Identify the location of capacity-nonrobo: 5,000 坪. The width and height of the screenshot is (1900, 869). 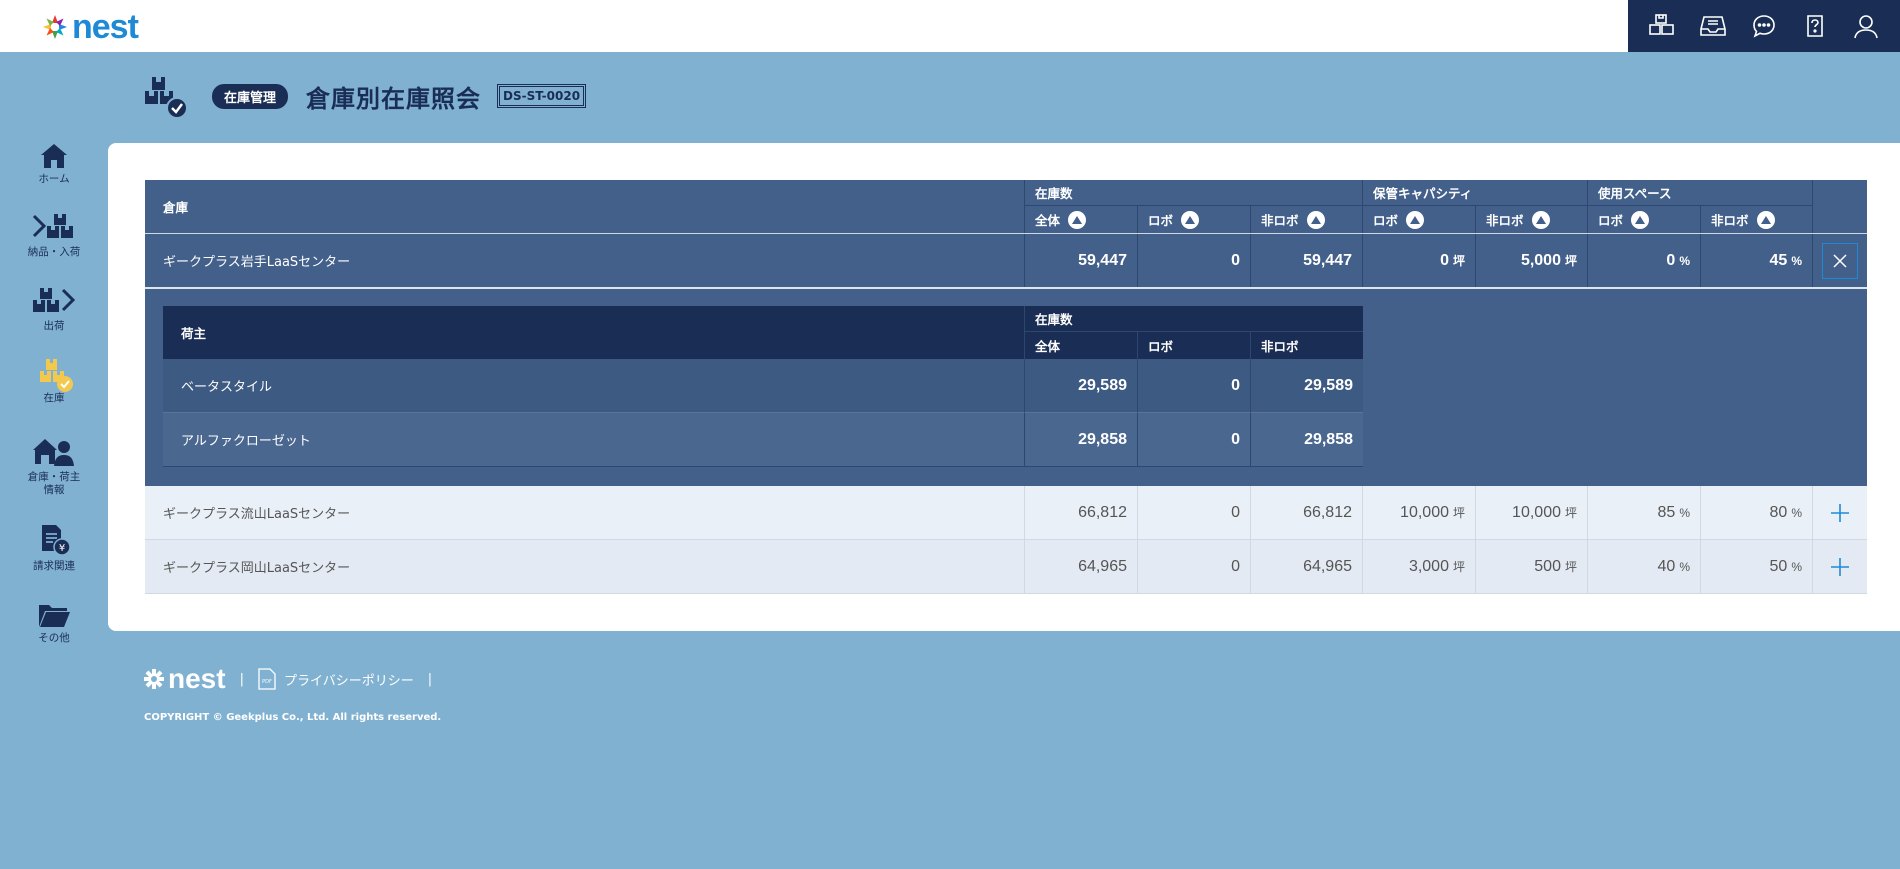
(1532, 260).